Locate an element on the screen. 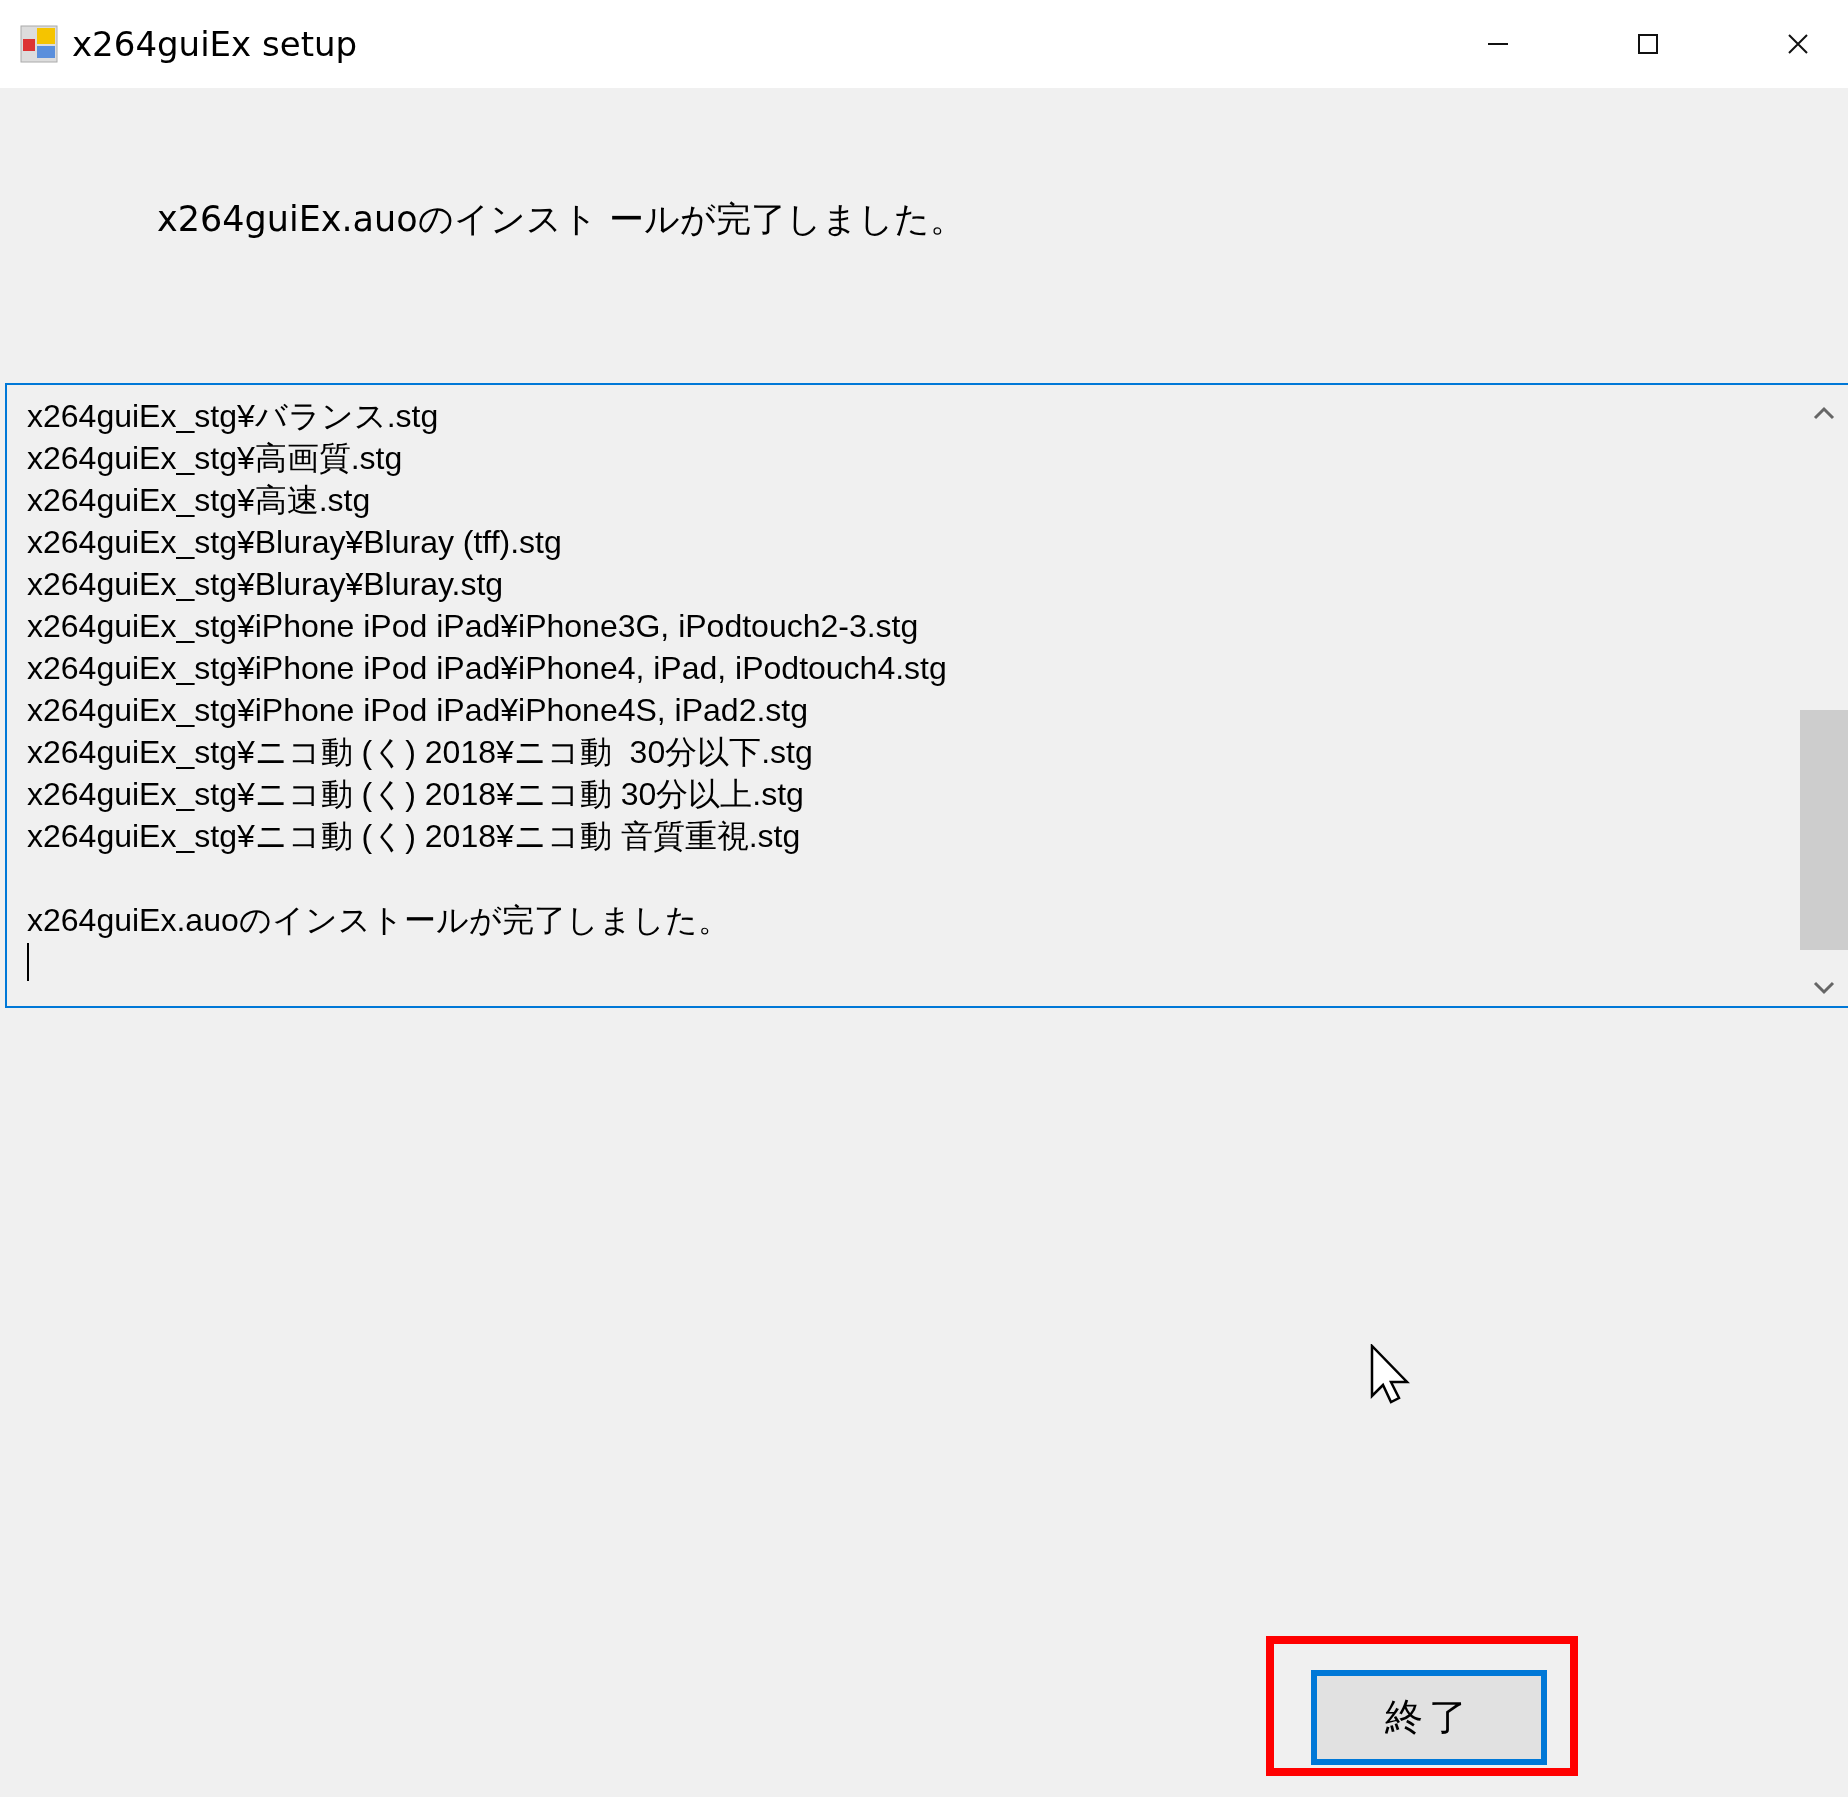  finish-button: 終了 is located at coordinates (1429, 1717).